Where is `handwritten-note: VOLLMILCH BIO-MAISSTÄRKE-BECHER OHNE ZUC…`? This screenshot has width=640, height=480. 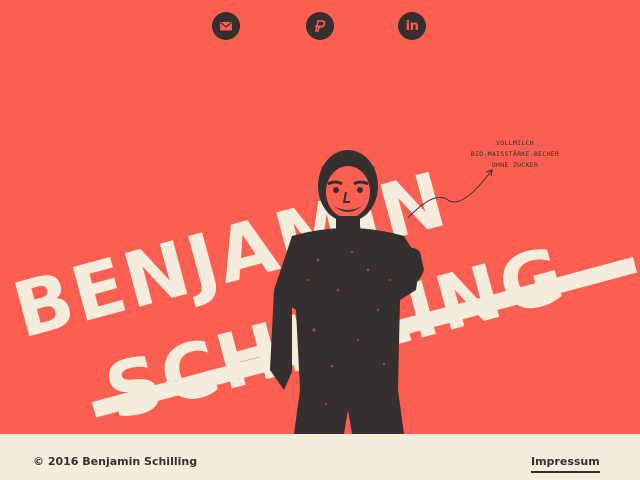
handwritten-note: VOLLMILCH BIO-MAISSTÄRKE-BECHER OHNE ZUC… is located at coordinates (515, 154).